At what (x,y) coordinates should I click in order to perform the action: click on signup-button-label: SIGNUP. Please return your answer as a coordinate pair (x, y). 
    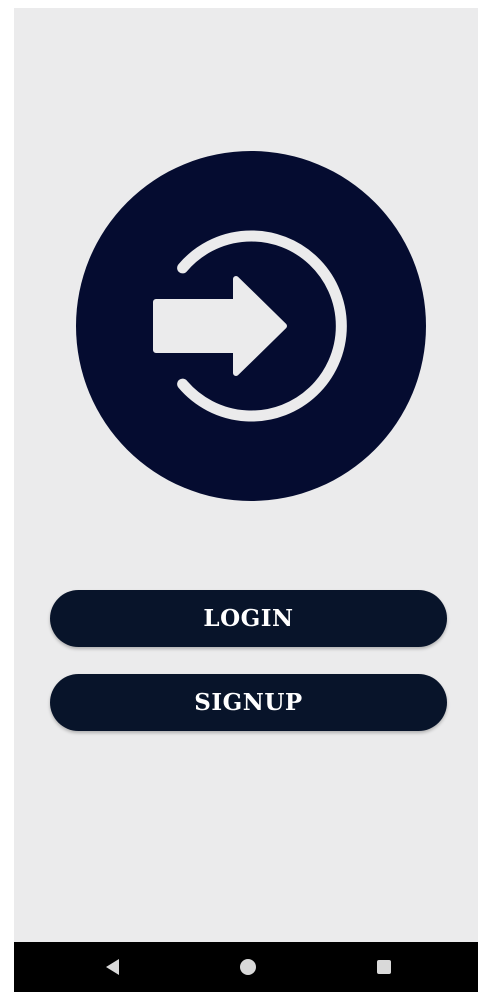
    Looking at the image, I should click on (248, 702).